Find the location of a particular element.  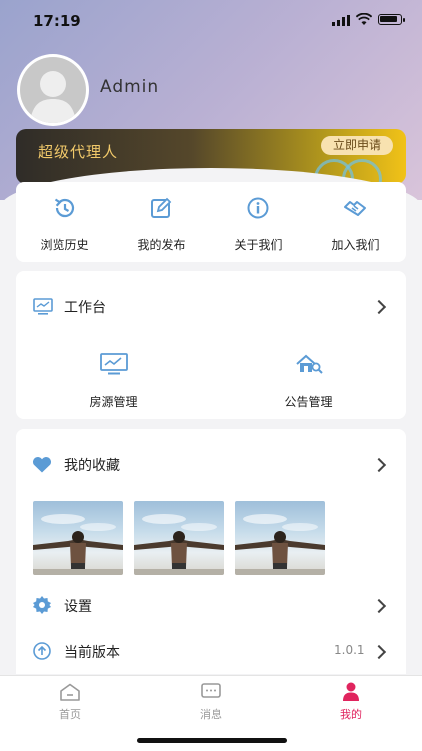

edit-icon is located at coordinates (161, 207).